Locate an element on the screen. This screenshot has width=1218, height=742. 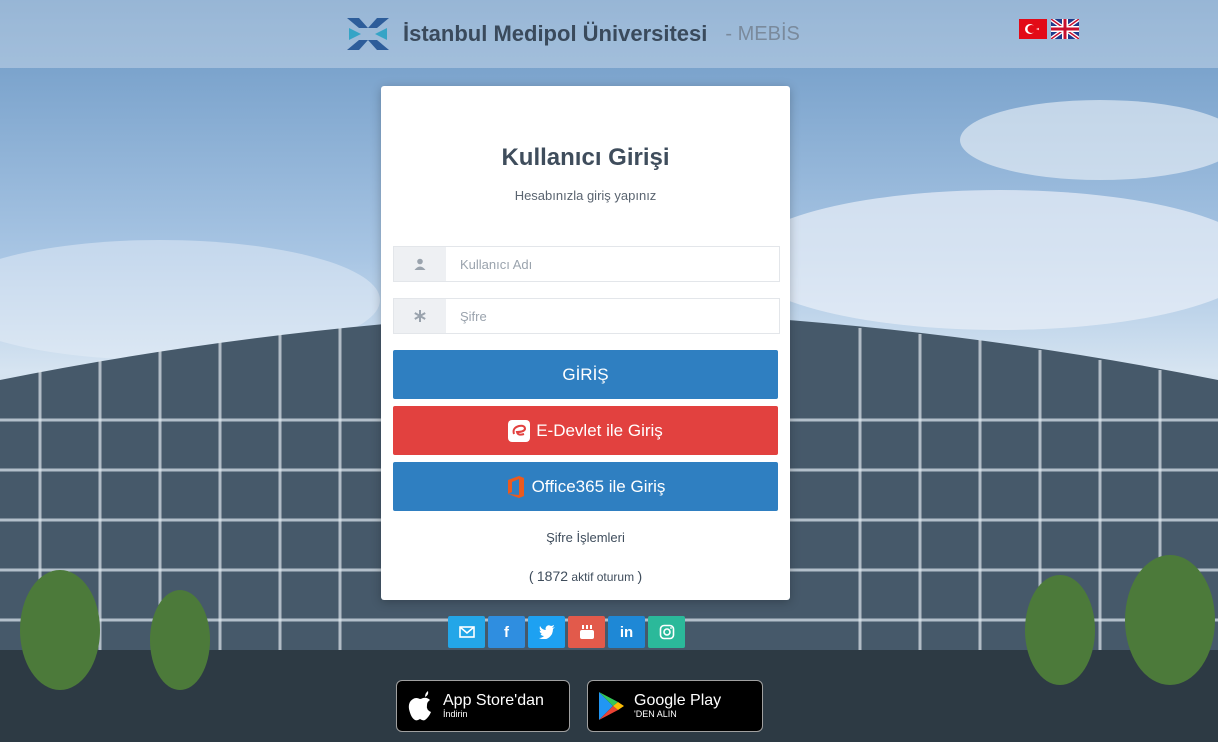
app-store-badge: App Store'dan İndirin is located at coordinates (483, 706).